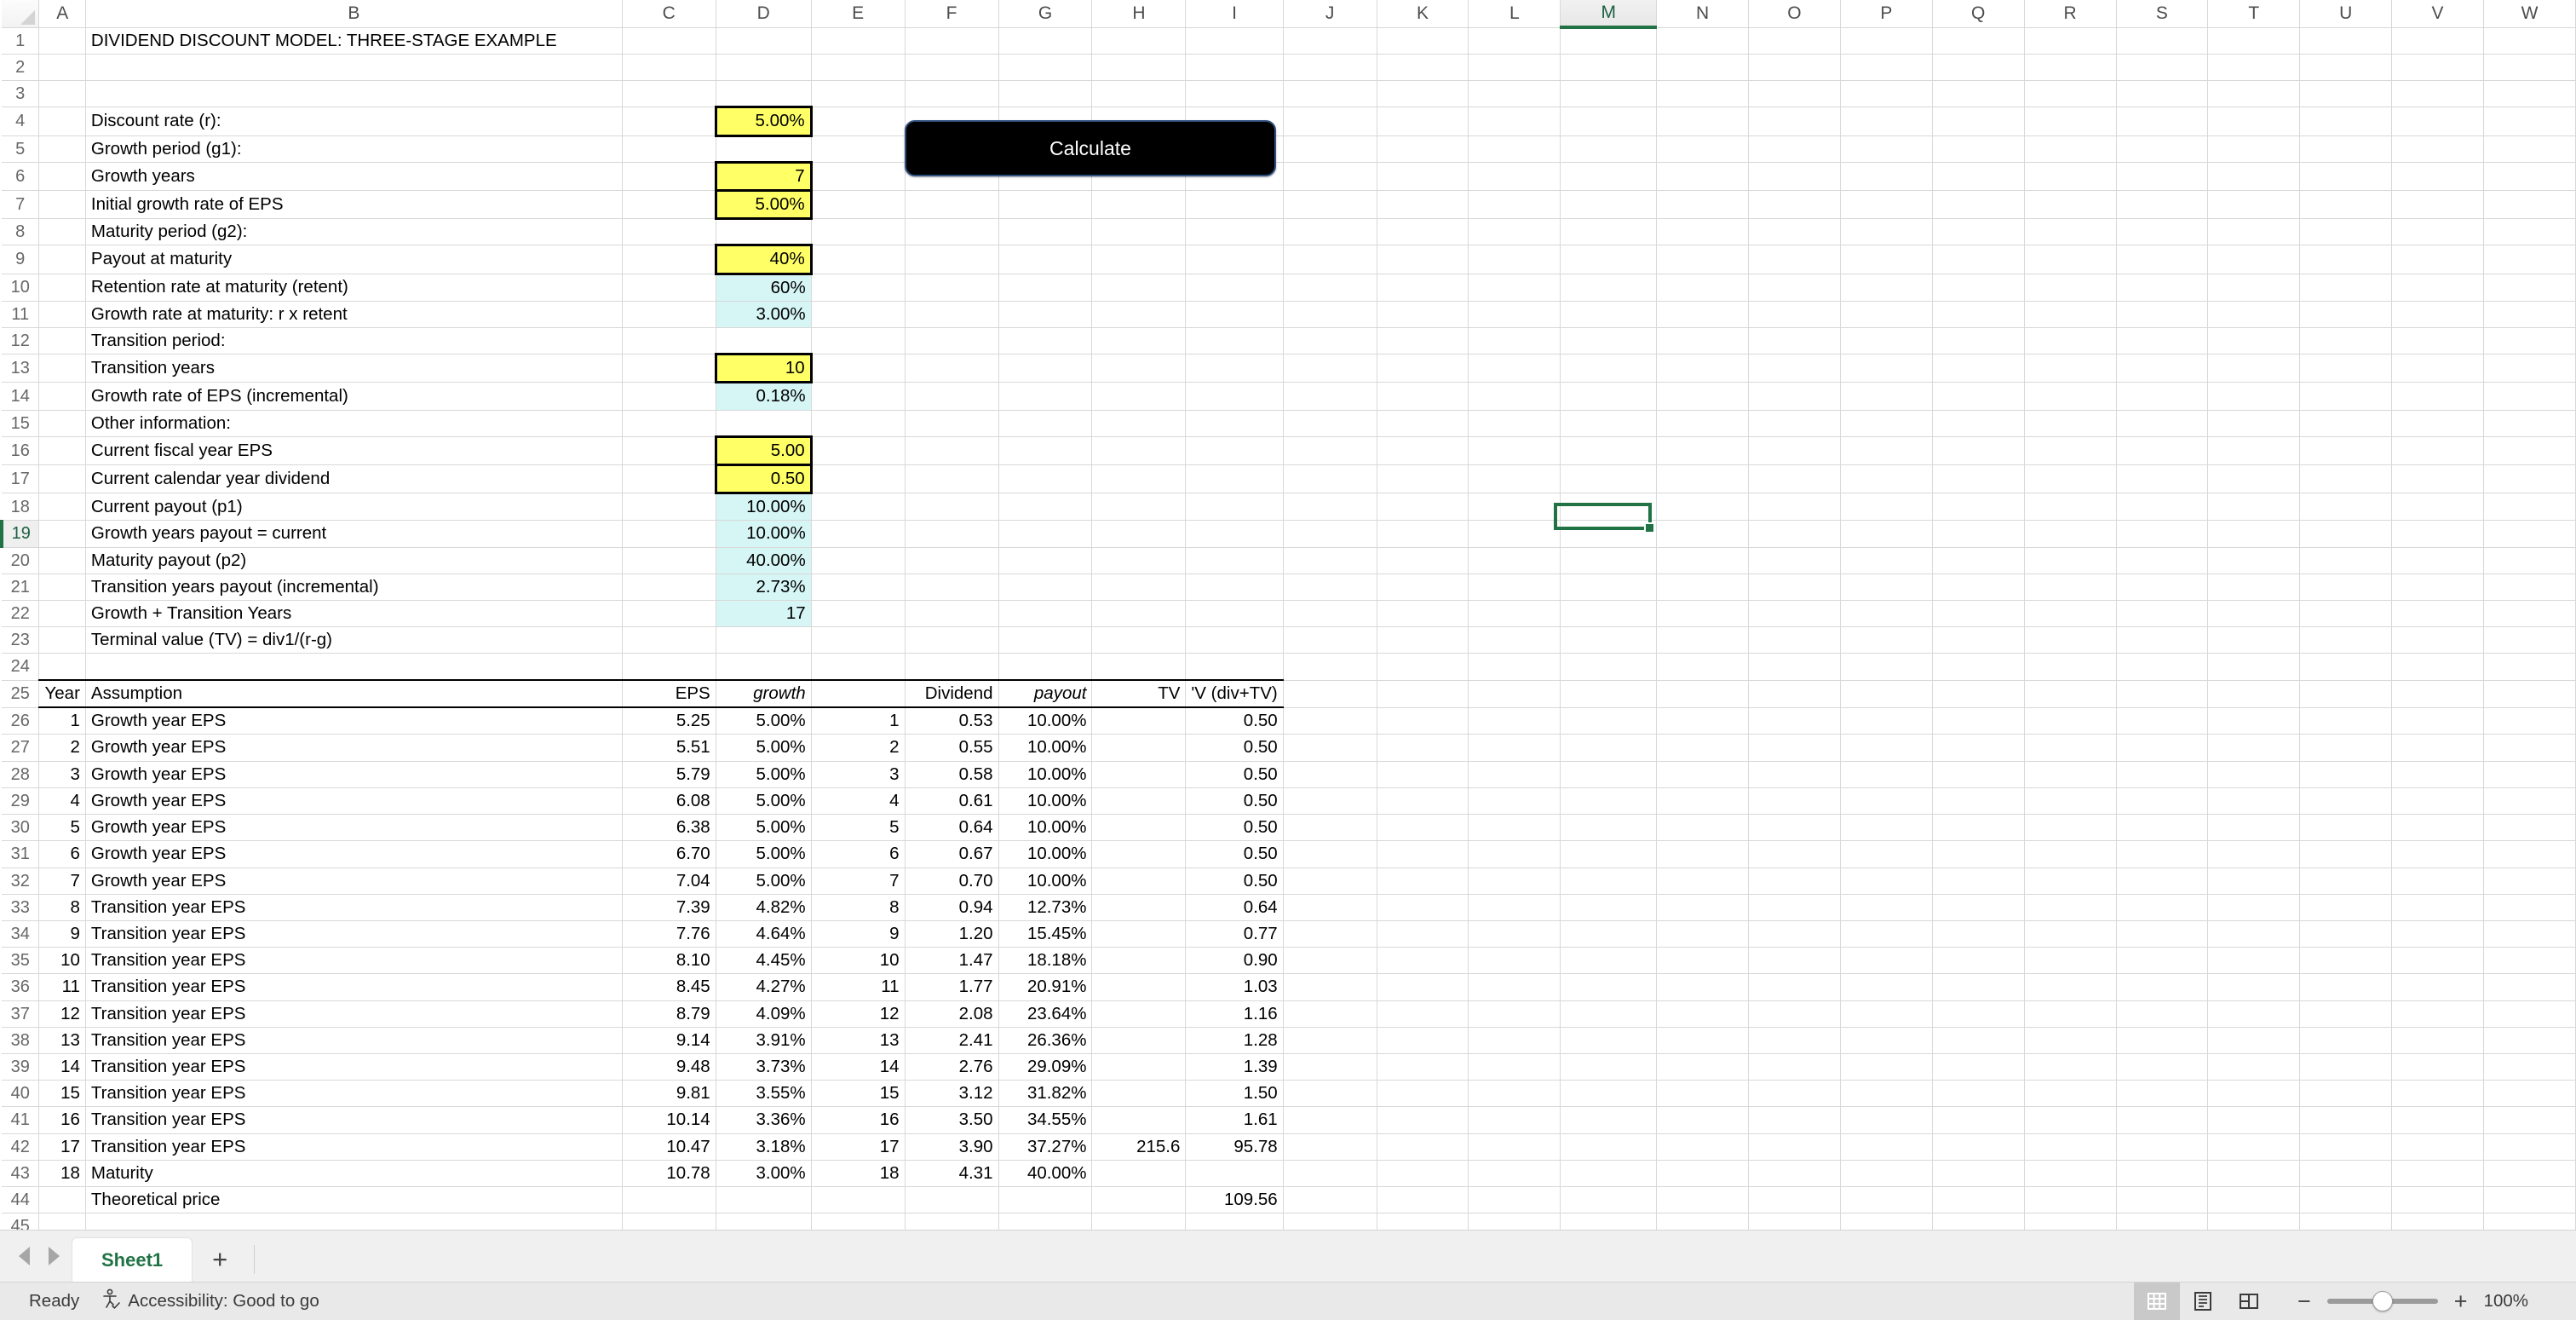  Describe the element at coordinates (21, 640) in the screenshot. I see `row-header-23: 23` at that location.